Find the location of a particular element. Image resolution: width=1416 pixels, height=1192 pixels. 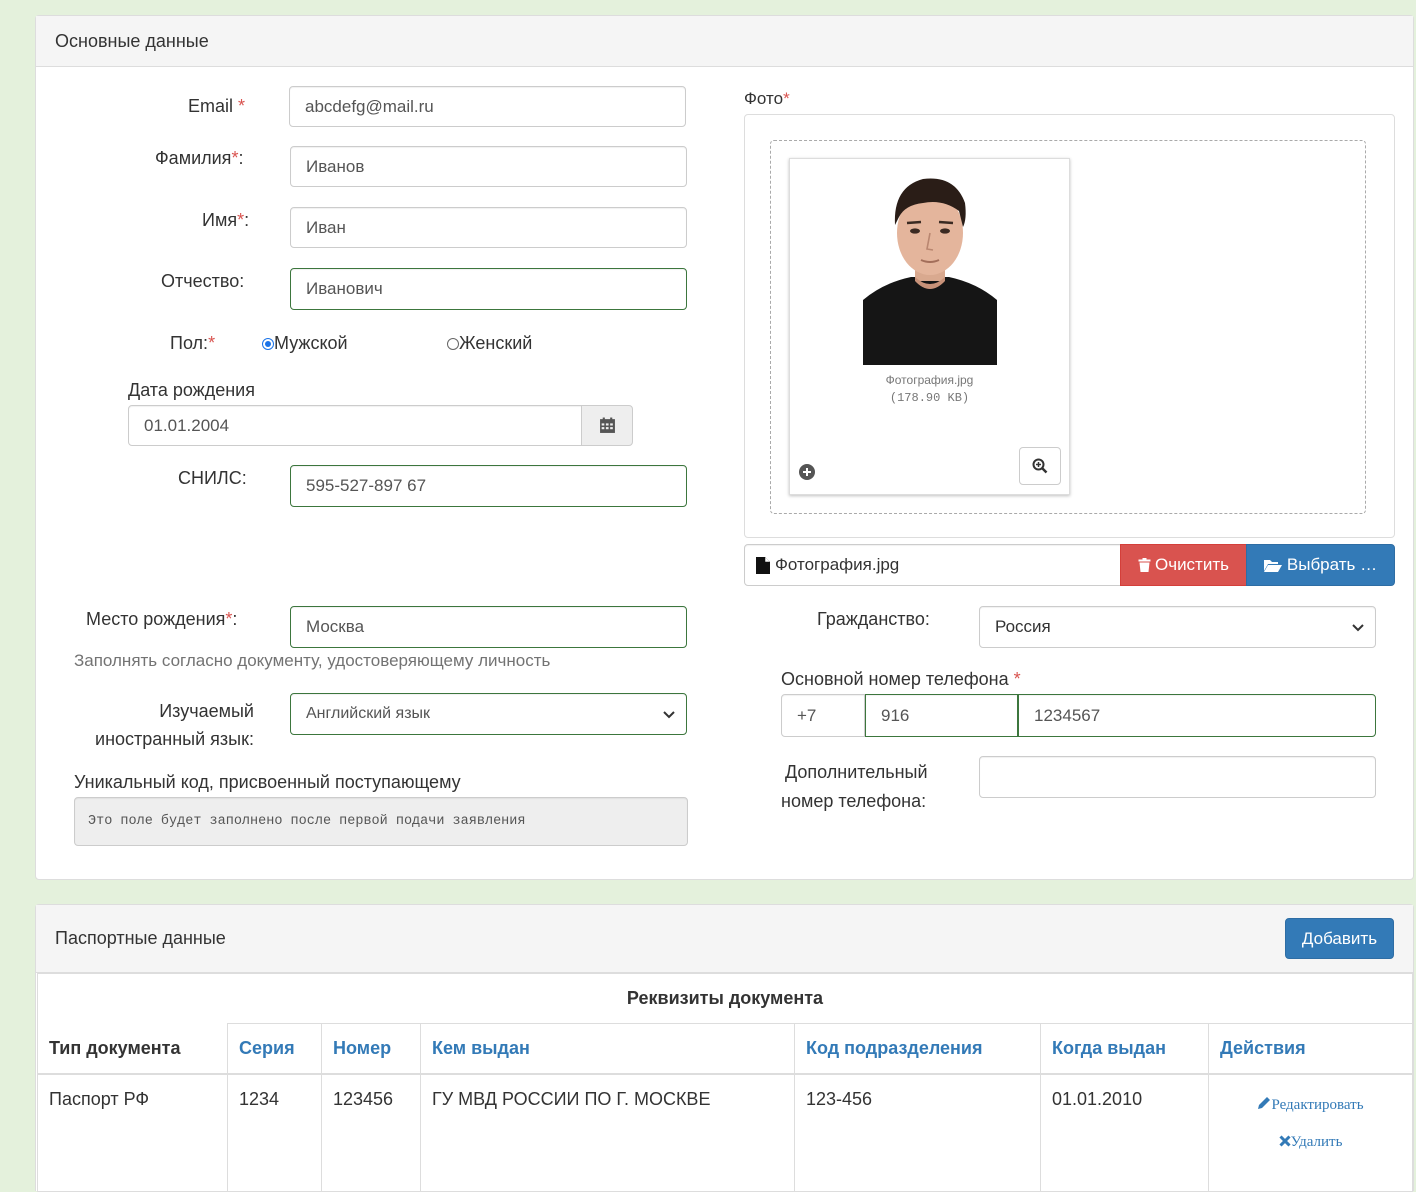

trash-icon is located at coordinates (1144, 565).